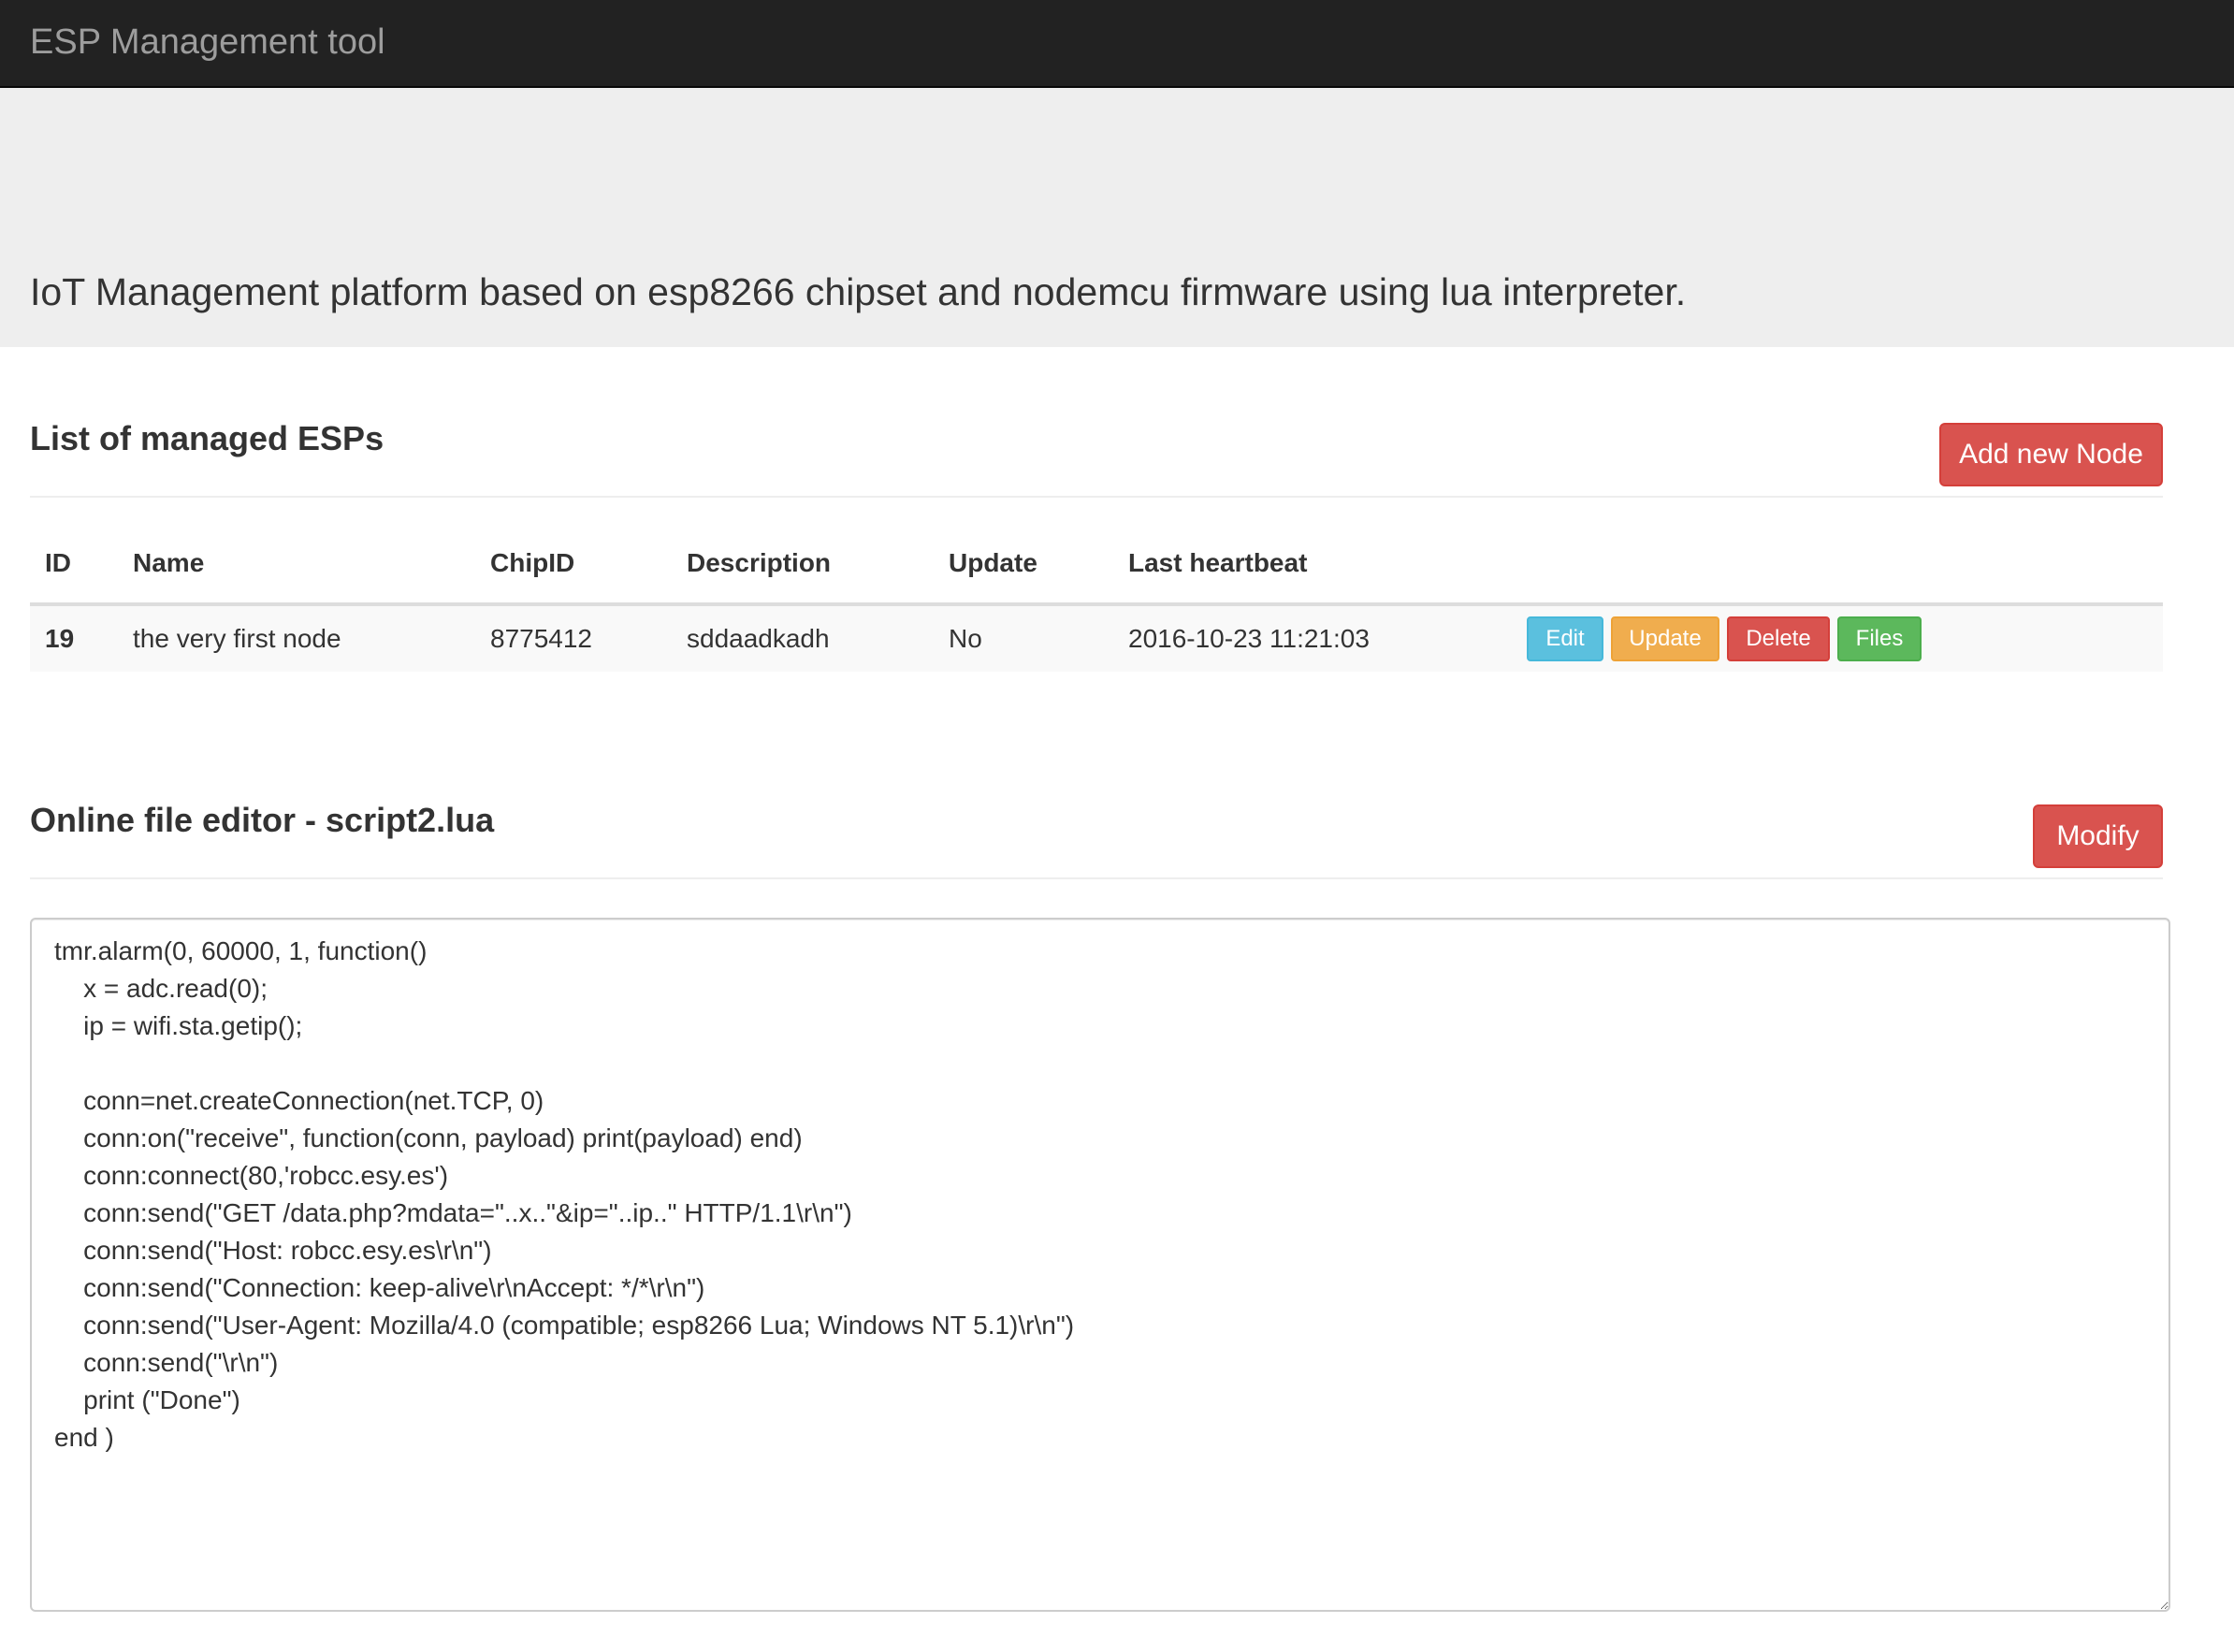 Image resolution: width=2234 pixels, height=1652 pixels. What do you see at coordinates (1845, 565) in the screenshot?
I see `column-header-actions` at bounding box center [1845, 565].